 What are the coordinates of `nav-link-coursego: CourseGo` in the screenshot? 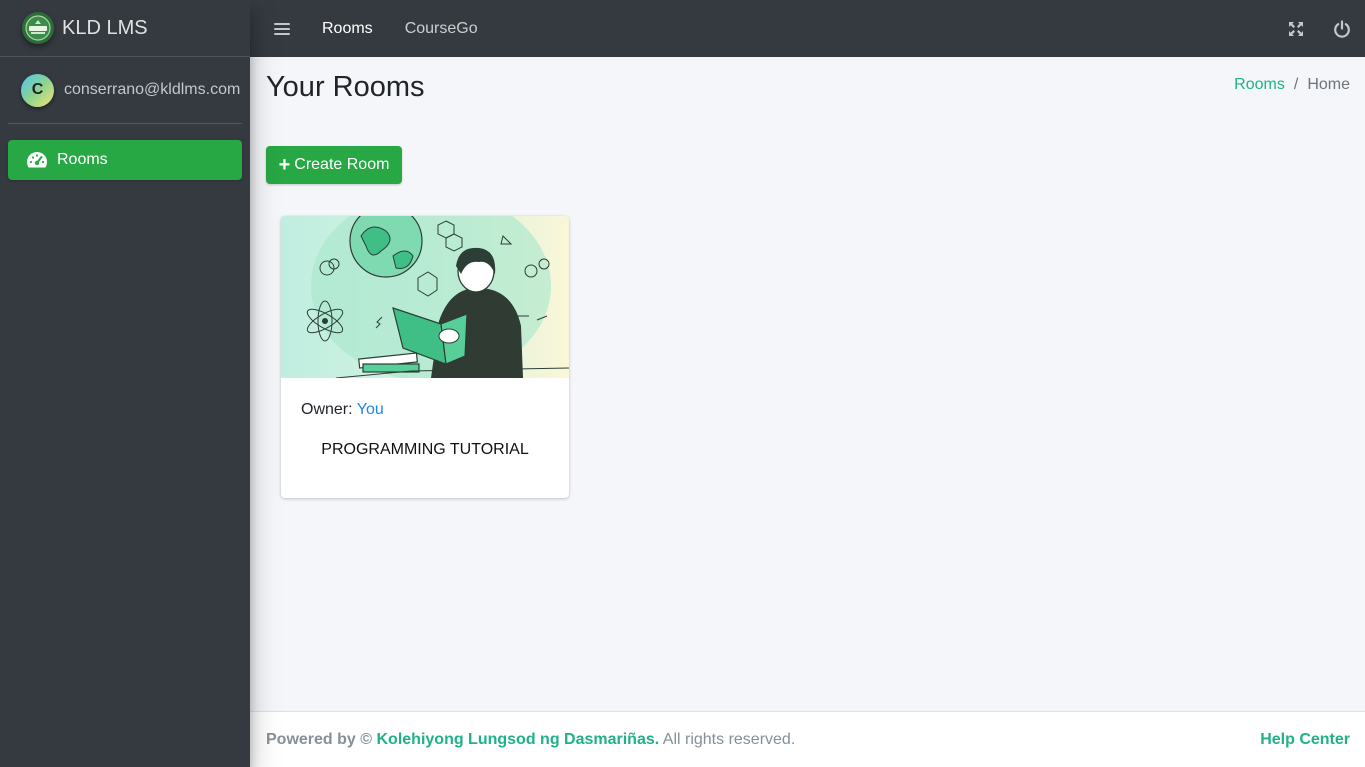 It's located at (441, 29).